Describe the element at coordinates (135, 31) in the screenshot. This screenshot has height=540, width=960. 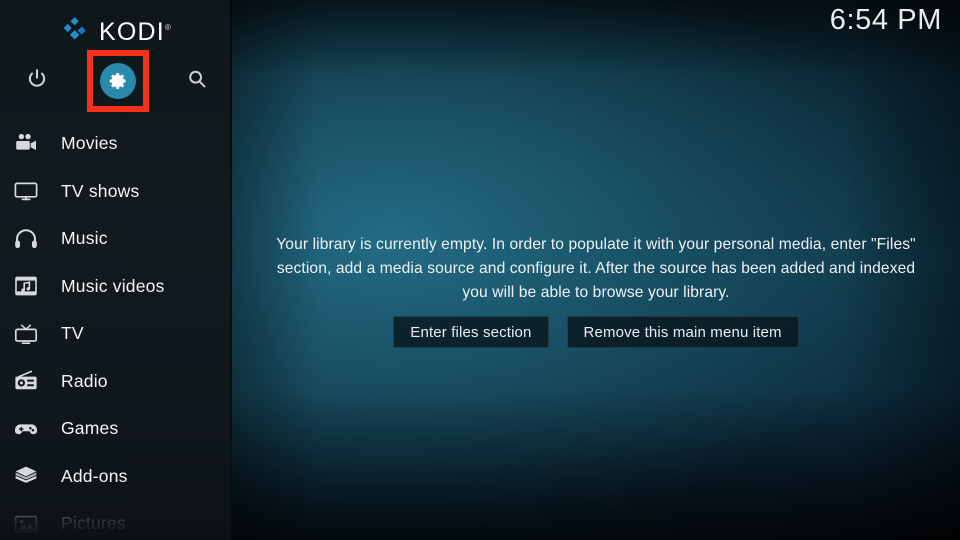
I see `app-logo-text: KODI®` at that location.